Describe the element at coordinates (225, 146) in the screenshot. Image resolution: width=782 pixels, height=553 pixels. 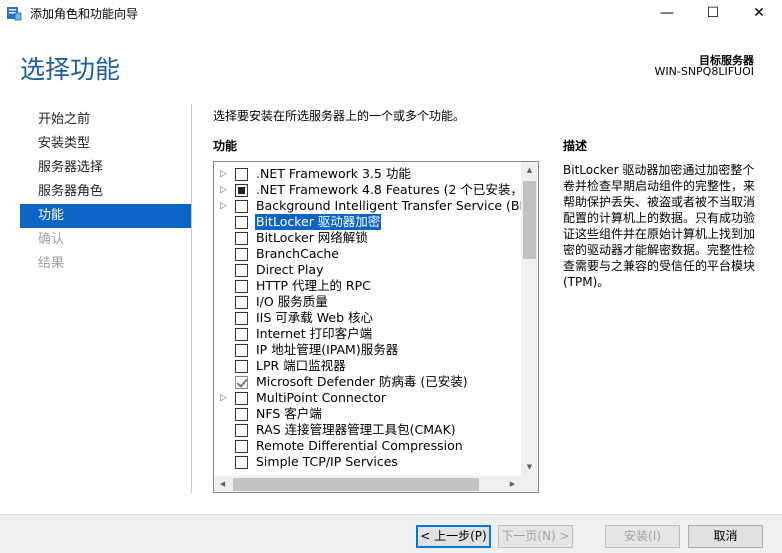
I see `features-heading: 功能` at that location.